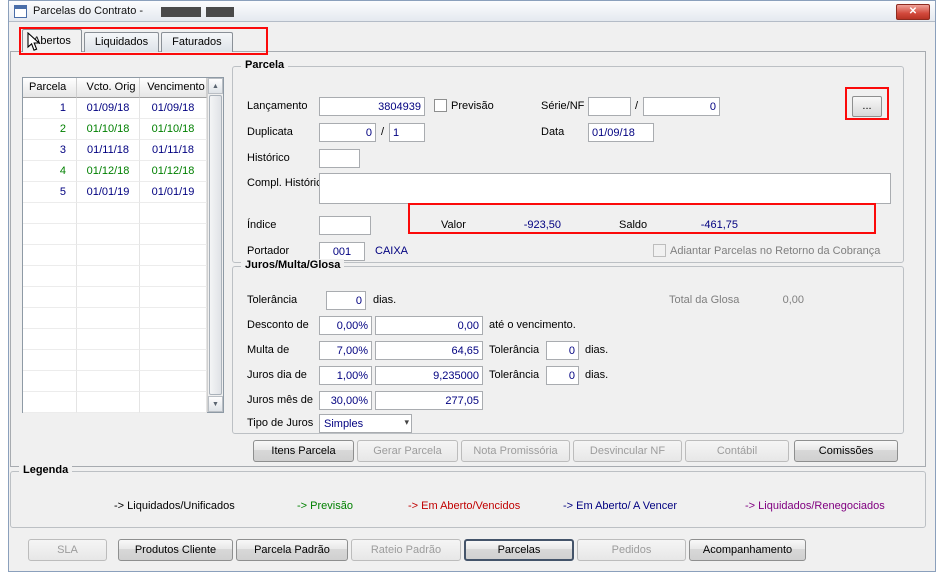 This screenshot has height=575, width=936. What do you see at coordinates (562, 375) in the screenshot?
I see `juros-dia-tolerancia-input` at bounding box center [562, 375].